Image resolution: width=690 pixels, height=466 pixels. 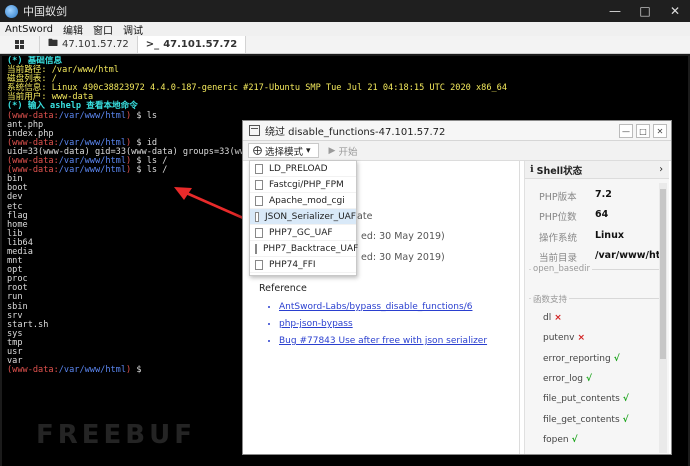 I want to click on select-mode-label: 选择模式, so click(x=284, y=152).